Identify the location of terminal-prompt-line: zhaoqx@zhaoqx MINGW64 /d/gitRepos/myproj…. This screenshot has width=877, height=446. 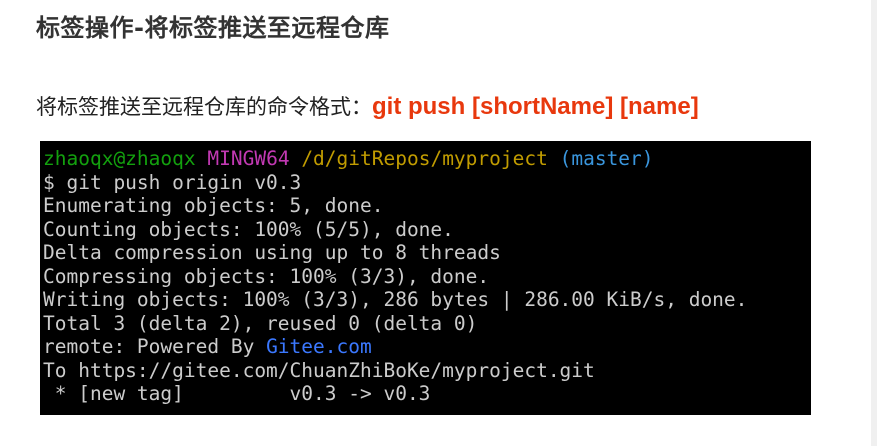
(395, 159).